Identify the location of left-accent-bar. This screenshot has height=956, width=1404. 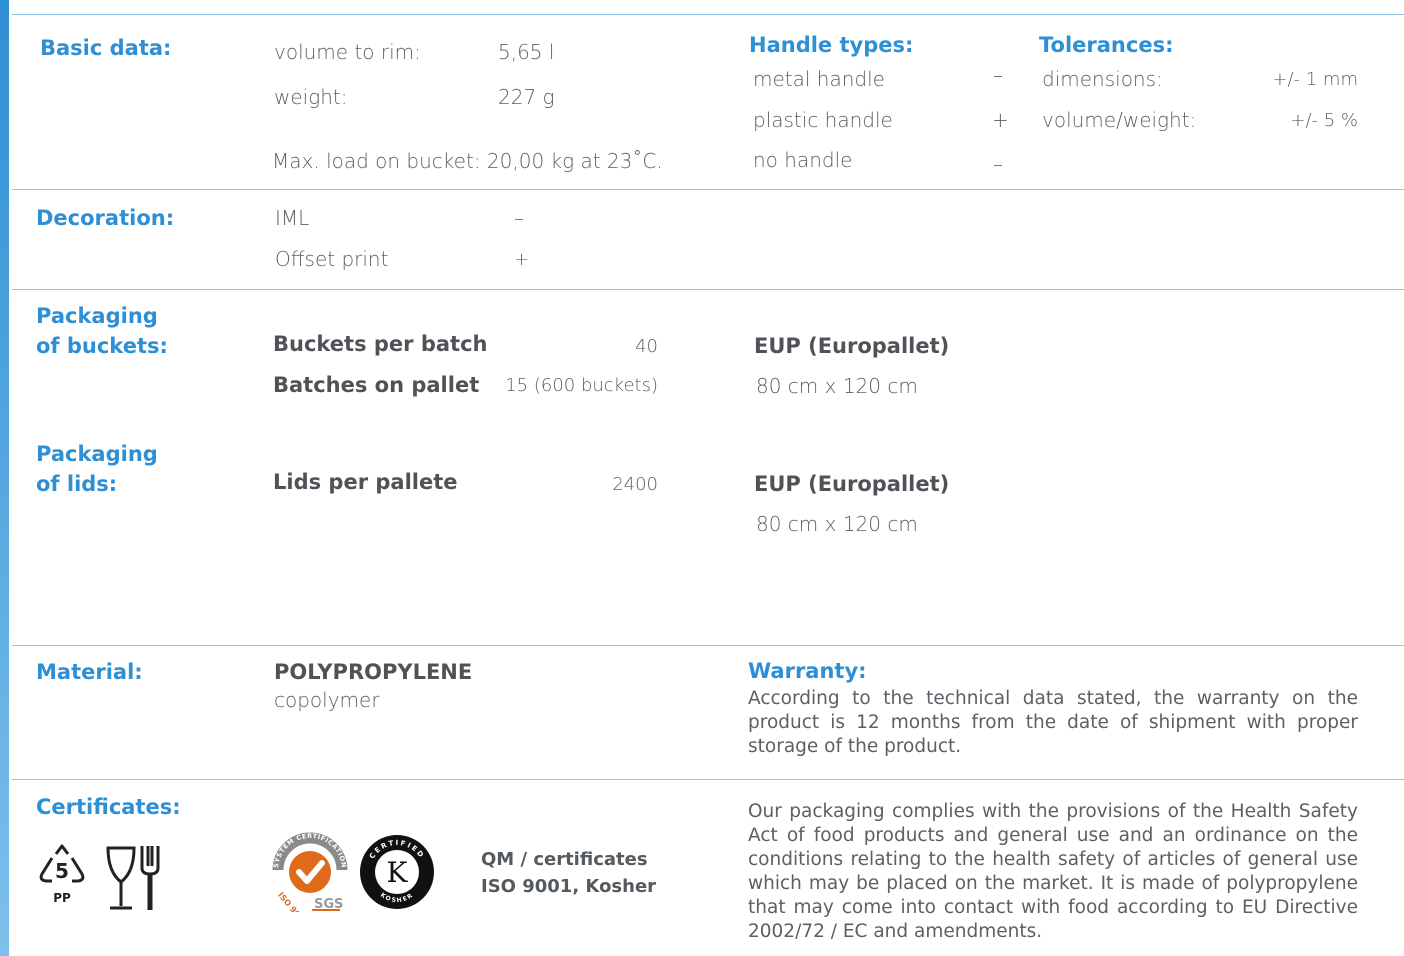
(4, 478).